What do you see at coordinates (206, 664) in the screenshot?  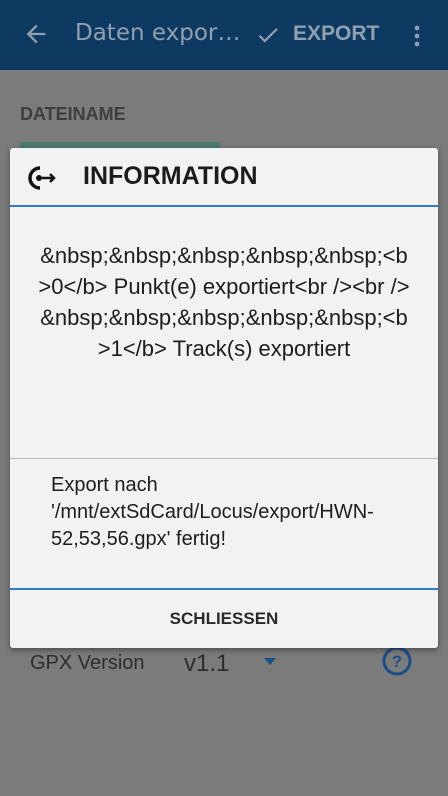 I see `gpx-version-select: v1.1` at bounding box center [206, 664].